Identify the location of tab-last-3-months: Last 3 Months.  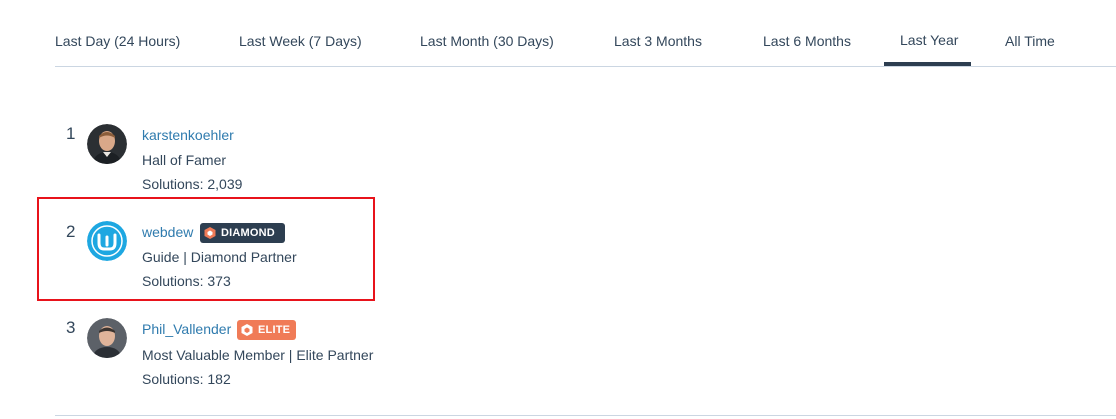
(658, 41).